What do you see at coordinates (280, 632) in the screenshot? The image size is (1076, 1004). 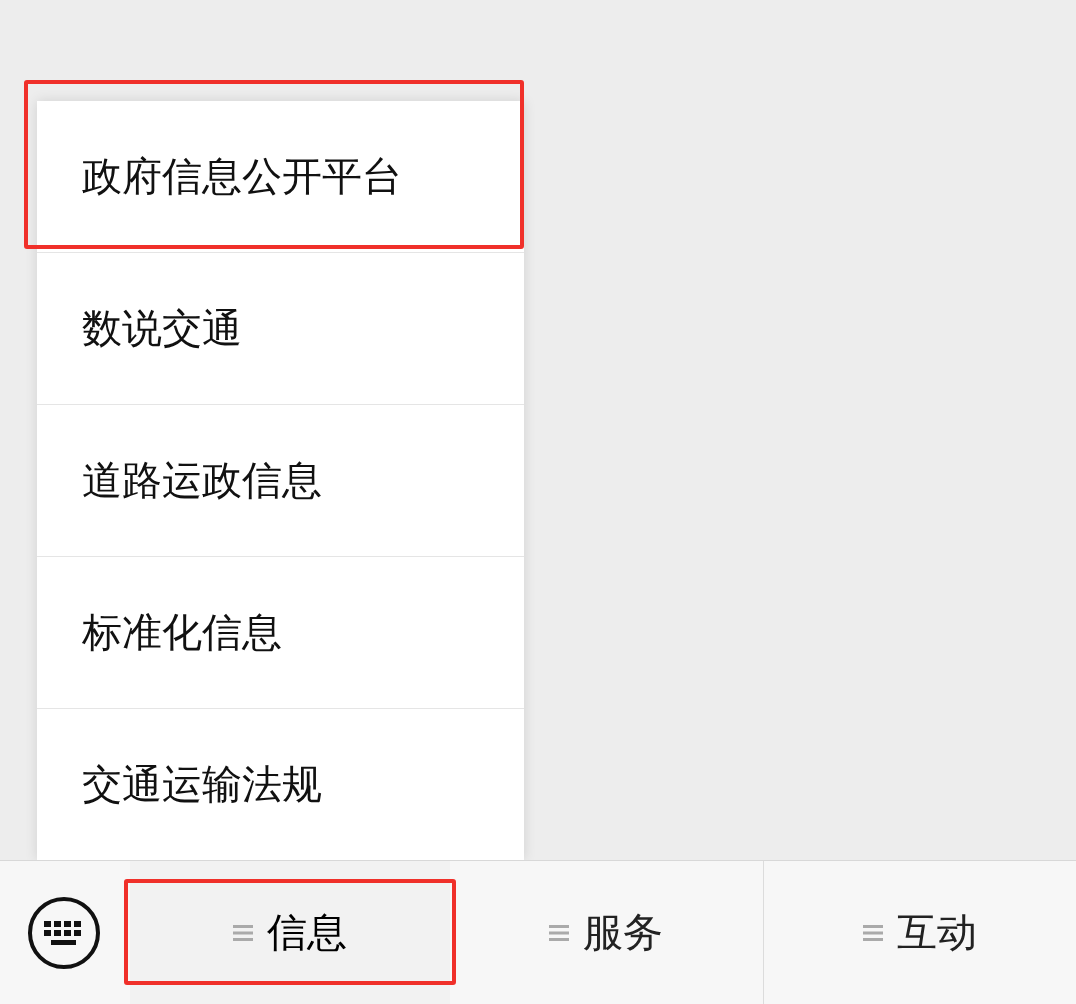 I see `menu-item: 标准化信息` at bounding box center [280, 632].